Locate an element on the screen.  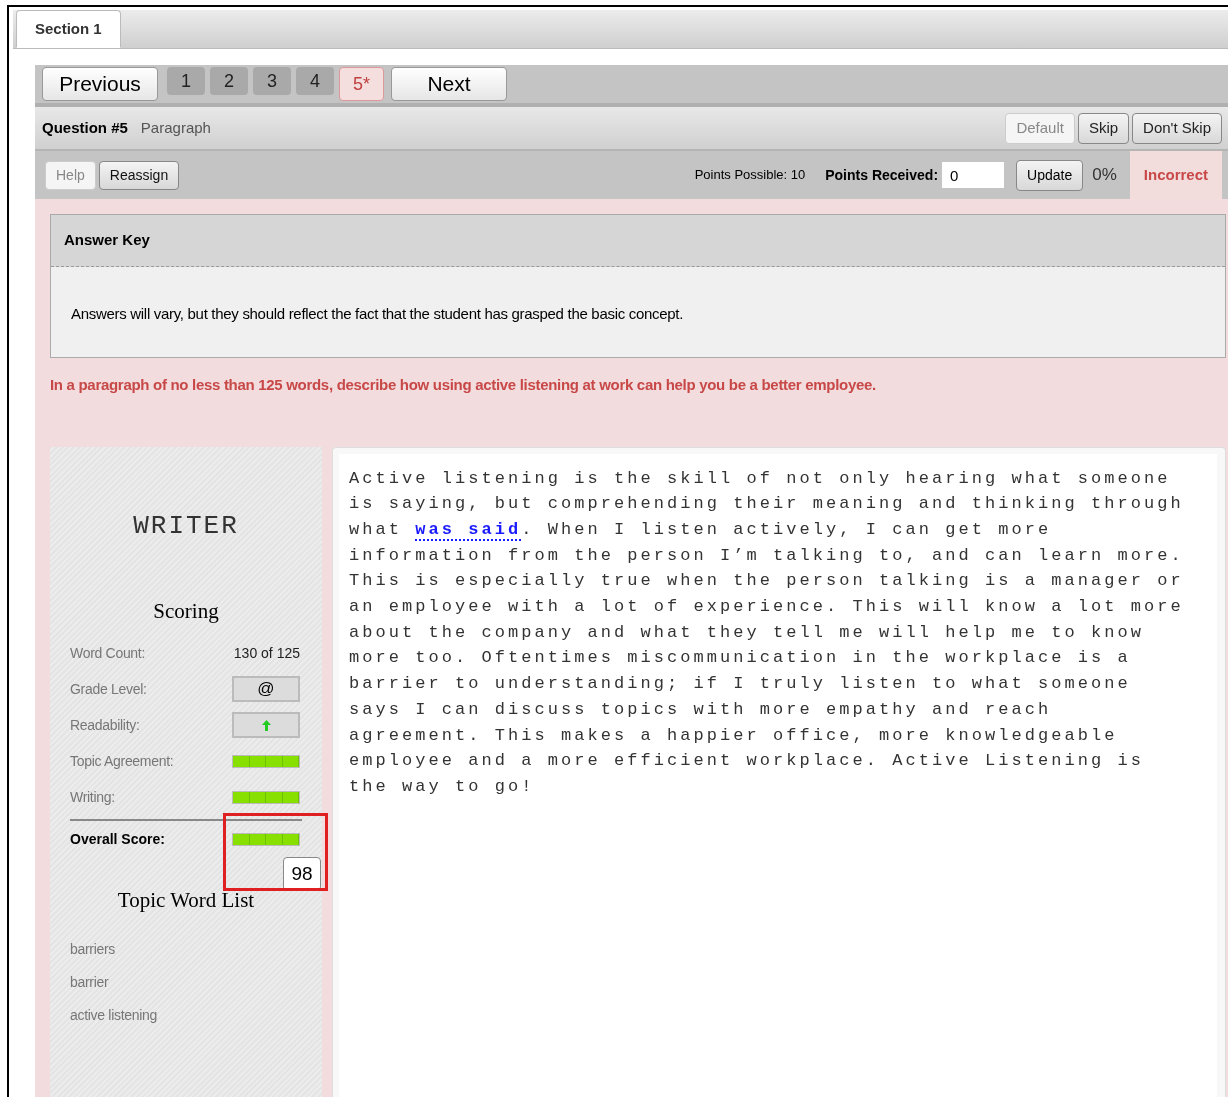
answer-key-text: Answers will vary, but they should reflect the fact that the student has grasped the basic concept. is located at coordinates (378, 314).